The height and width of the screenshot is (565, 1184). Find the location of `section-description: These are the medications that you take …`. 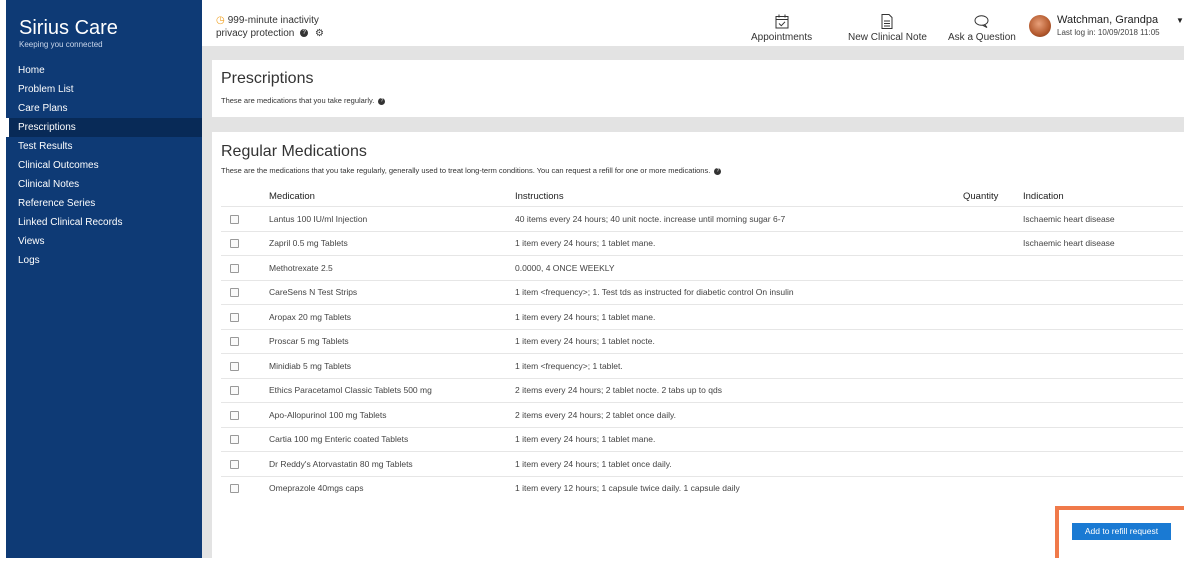

section-description: These are the medications that you take … is located at coordinates (471, 170).